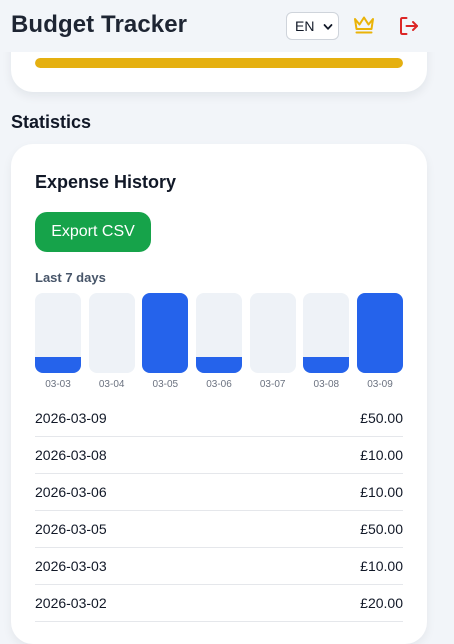 The width and height of the screenshot is (454, 644). I want to click on history-row-date: 2026-03-08, so click(71, 455).